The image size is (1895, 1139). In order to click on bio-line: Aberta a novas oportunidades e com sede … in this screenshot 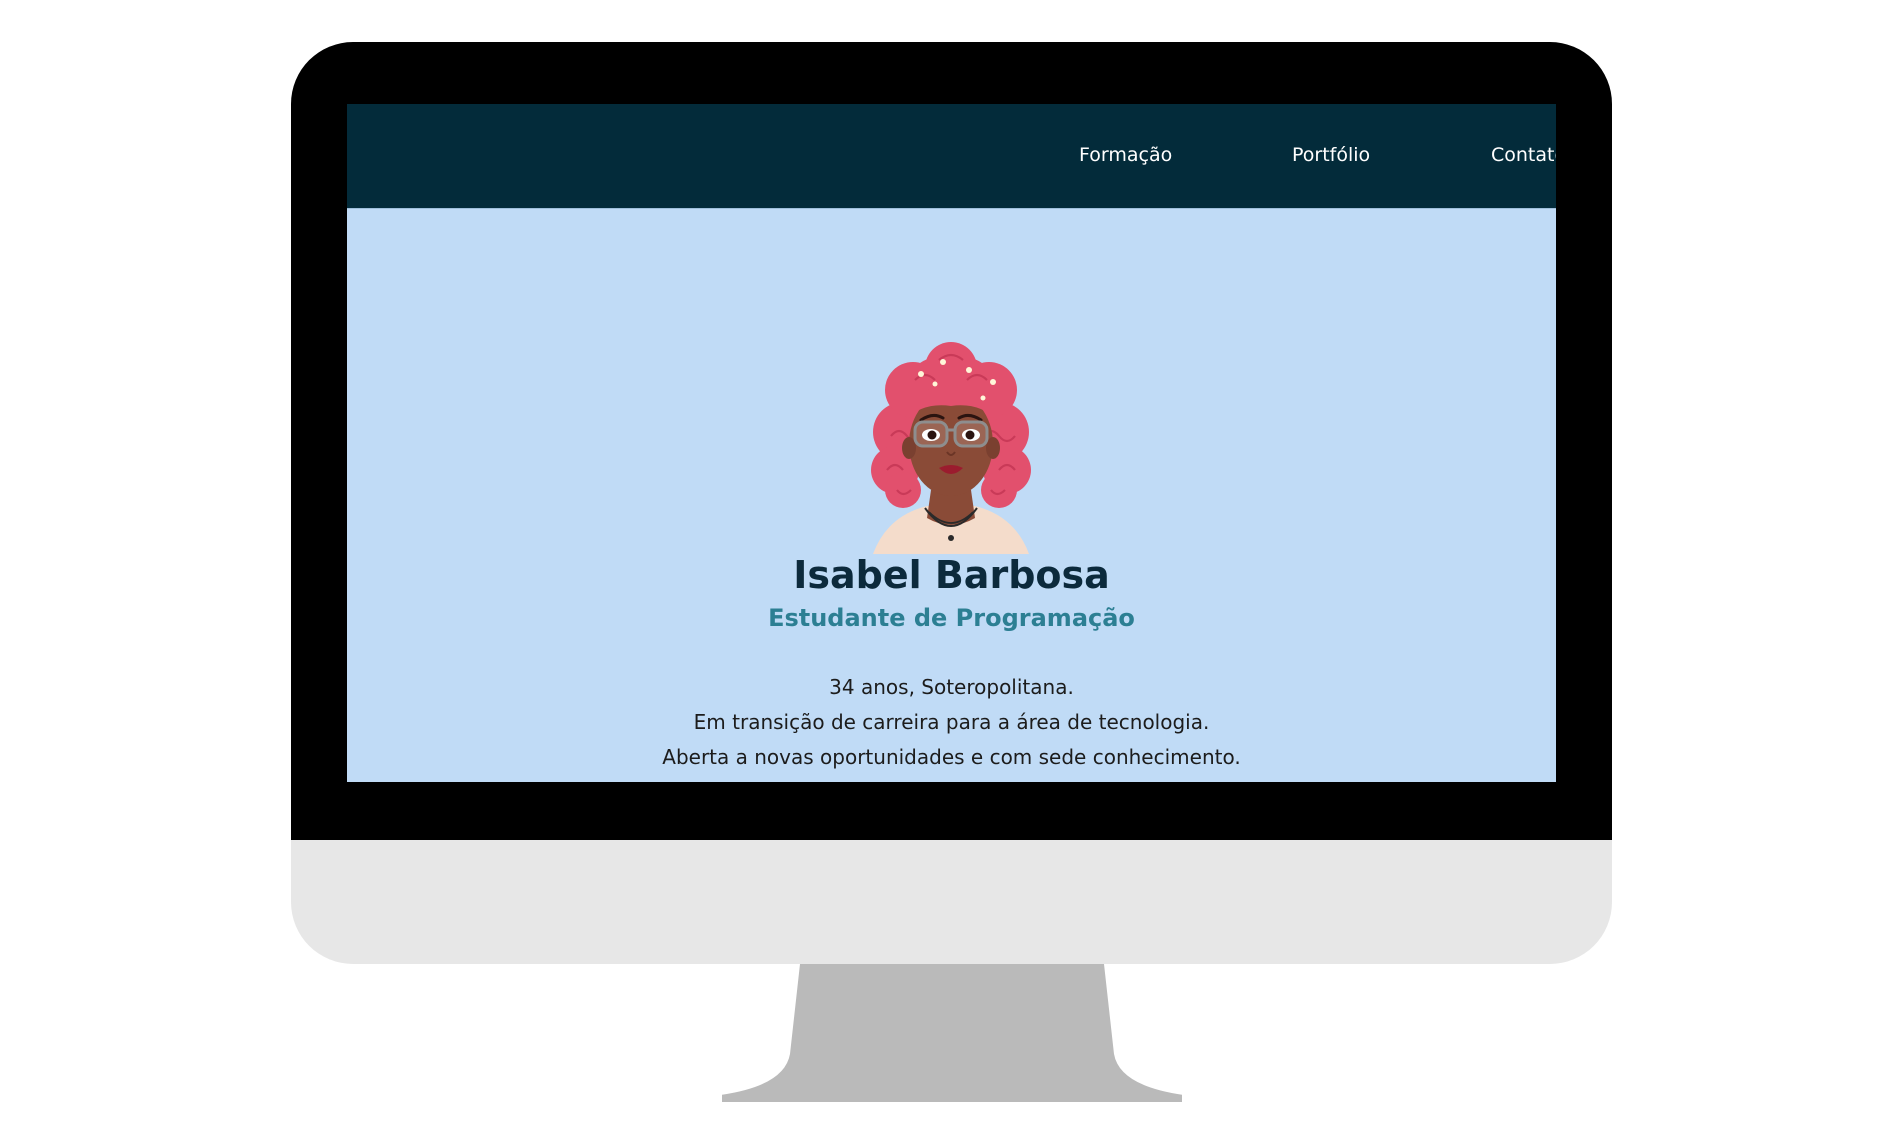, I will do `click(951, 757)`.